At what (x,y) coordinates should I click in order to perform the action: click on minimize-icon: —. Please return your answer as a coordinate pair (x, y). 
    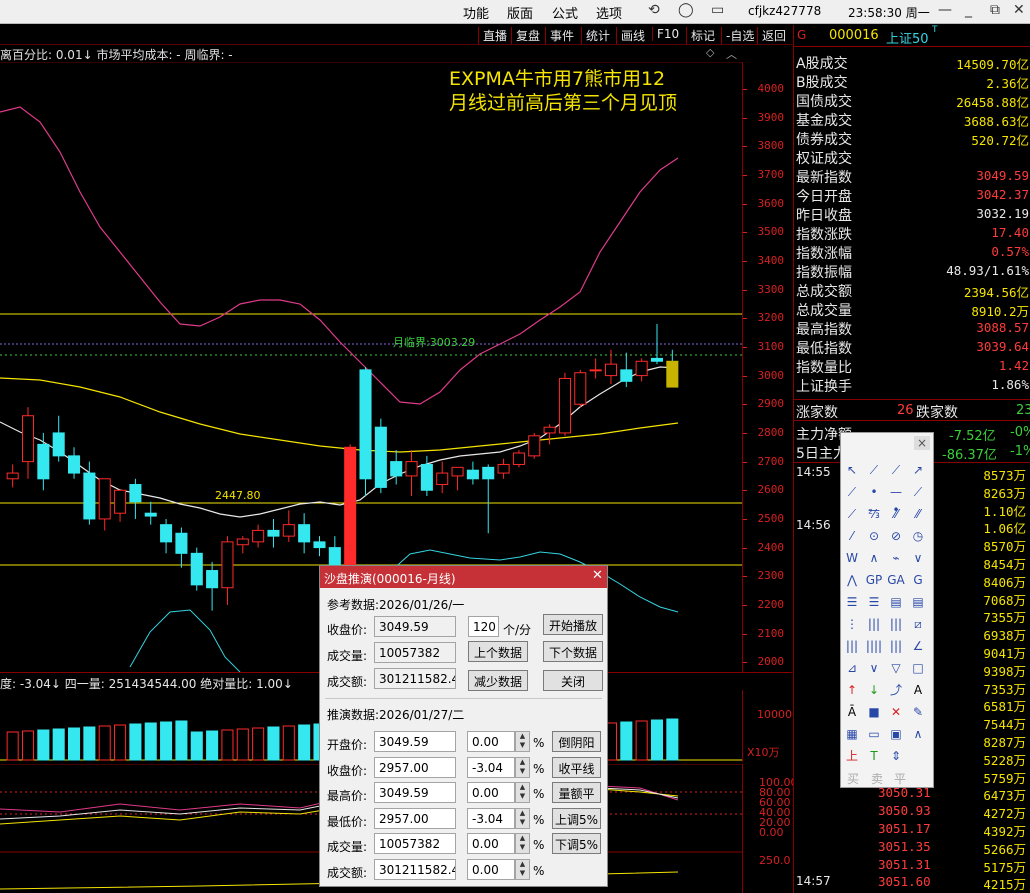
    Looking at the image, I should click on (945, 10).